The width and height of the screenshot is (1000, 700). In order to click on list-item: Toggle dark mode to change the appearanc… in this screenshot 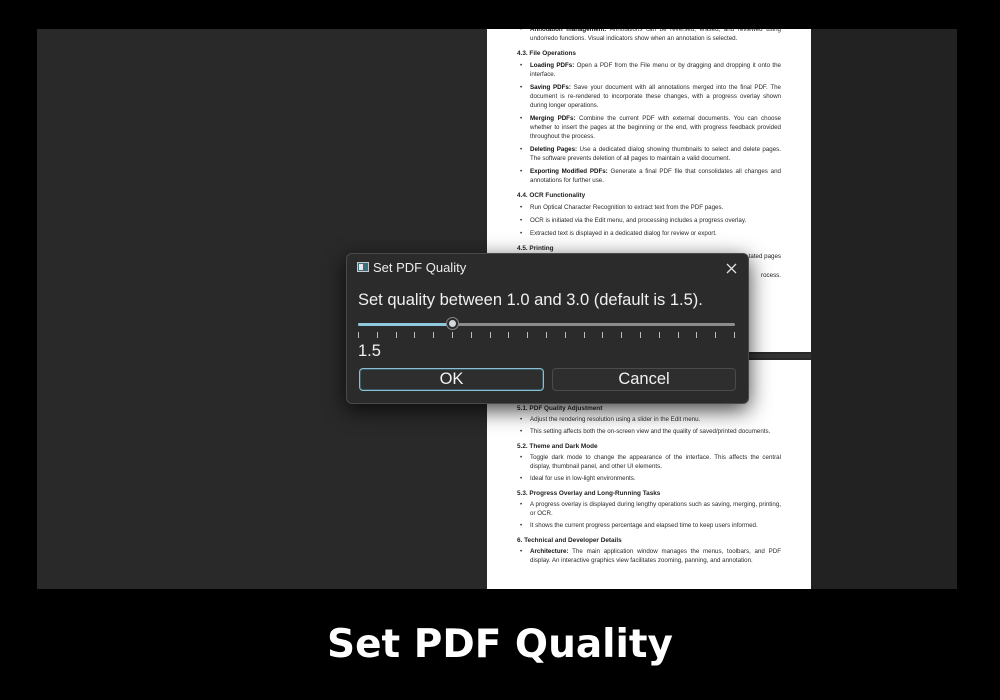, I will do `click(649, 462)`.